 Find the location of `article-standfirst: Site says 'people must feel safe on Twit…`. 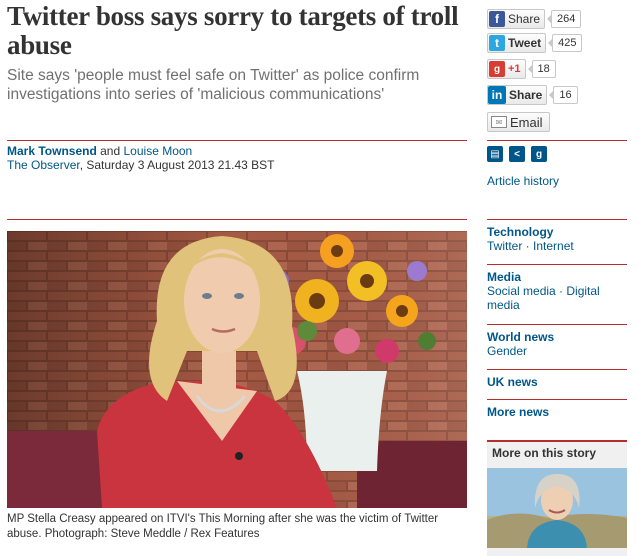

article-standfirst: Site says 'people must feel safe on Twit… is located at coordinates (213, 85).